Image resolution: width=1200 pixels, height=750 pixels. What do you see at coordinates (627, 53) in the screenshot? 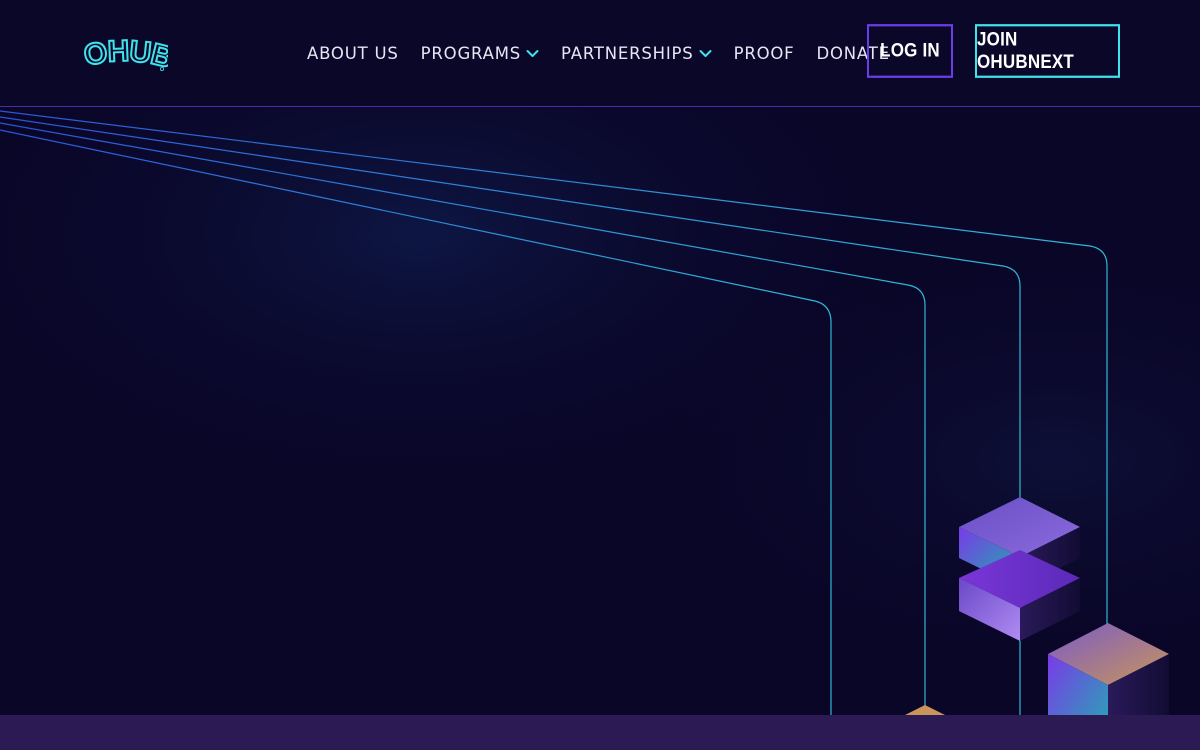
I see `nav-item-label: PARTNERSHIPS` at bounding box center [627, 53].